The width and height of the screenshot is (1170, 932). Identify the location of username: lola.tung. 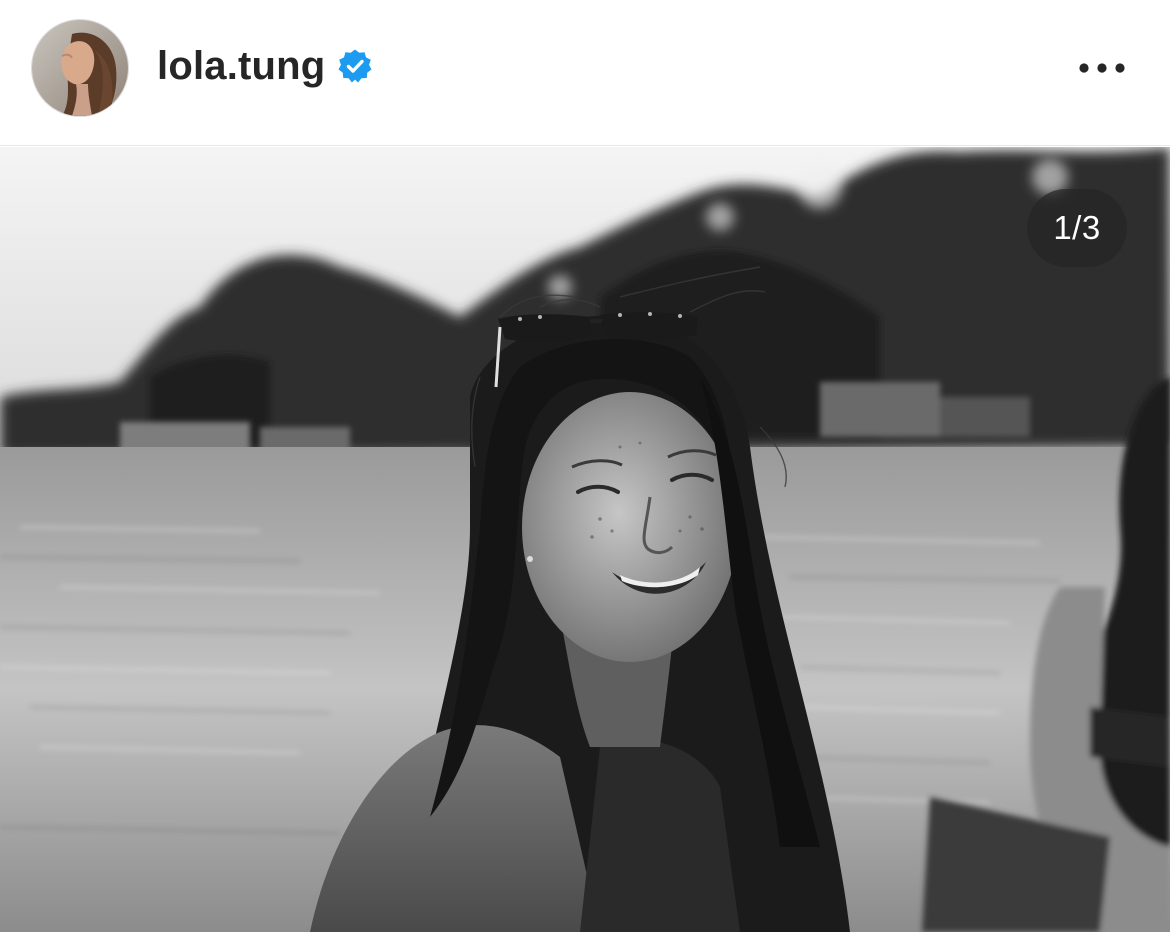
(241, 66).